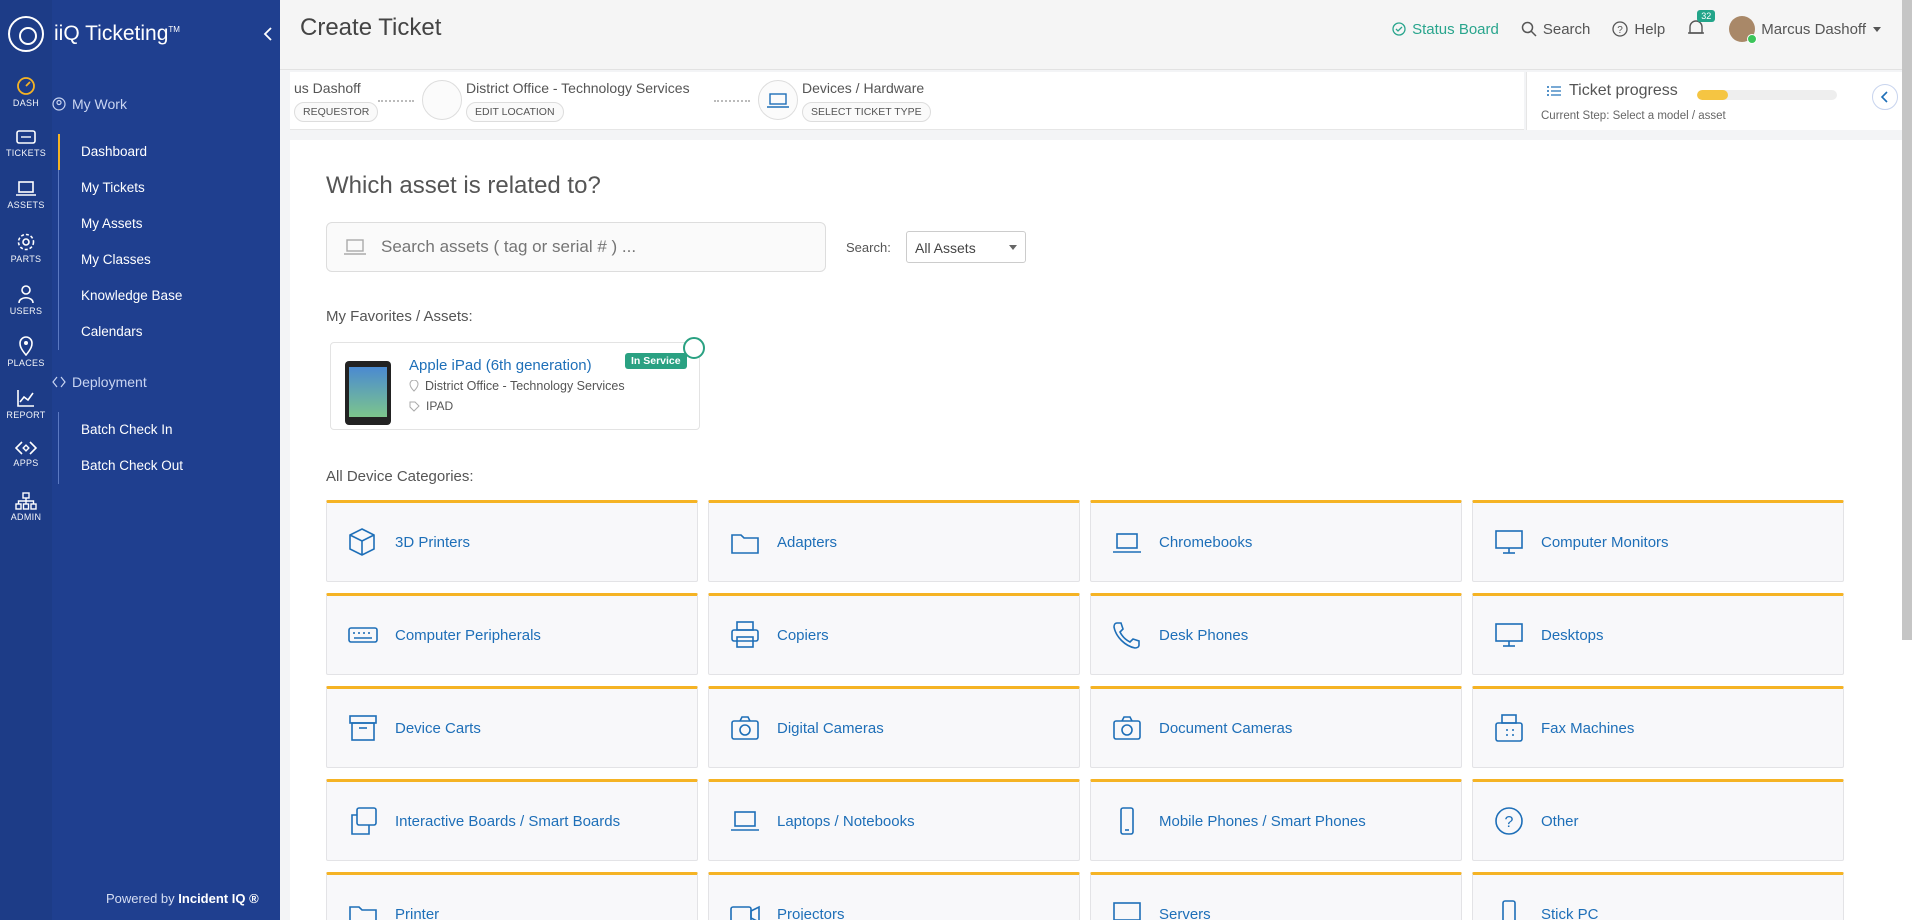 This screenshot has height=920, width=1912. I want to click on category-label: Fax Machines, so click(1588, 728).